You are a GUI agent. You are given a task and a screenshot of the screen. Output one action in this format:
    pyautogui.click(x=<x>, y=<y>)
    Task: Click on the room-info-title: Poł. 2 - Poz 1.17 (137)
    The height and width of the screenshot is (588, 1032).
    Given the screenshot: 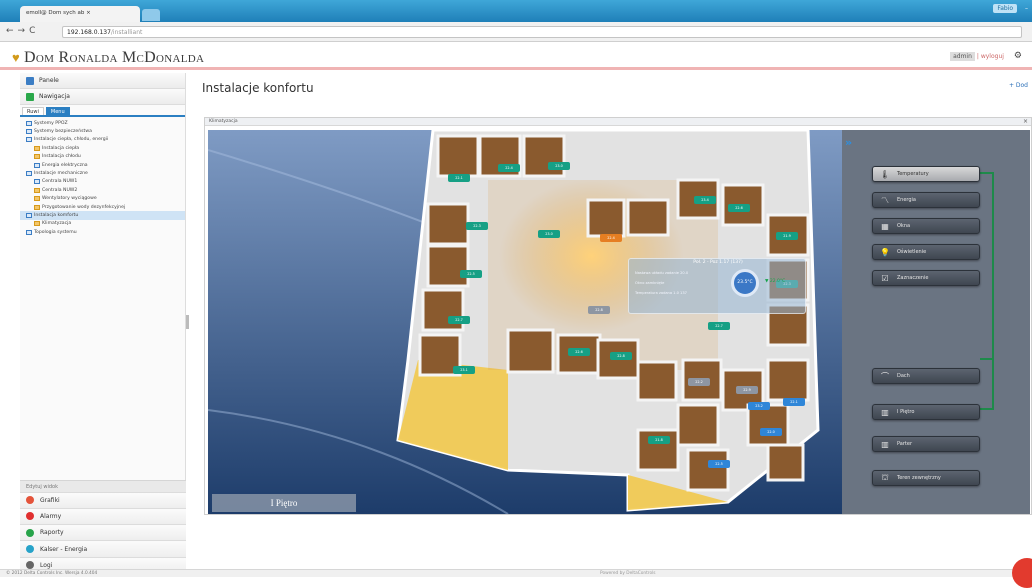 What is the action you would take?
    pyautogui.click(x=718, y=262)
    